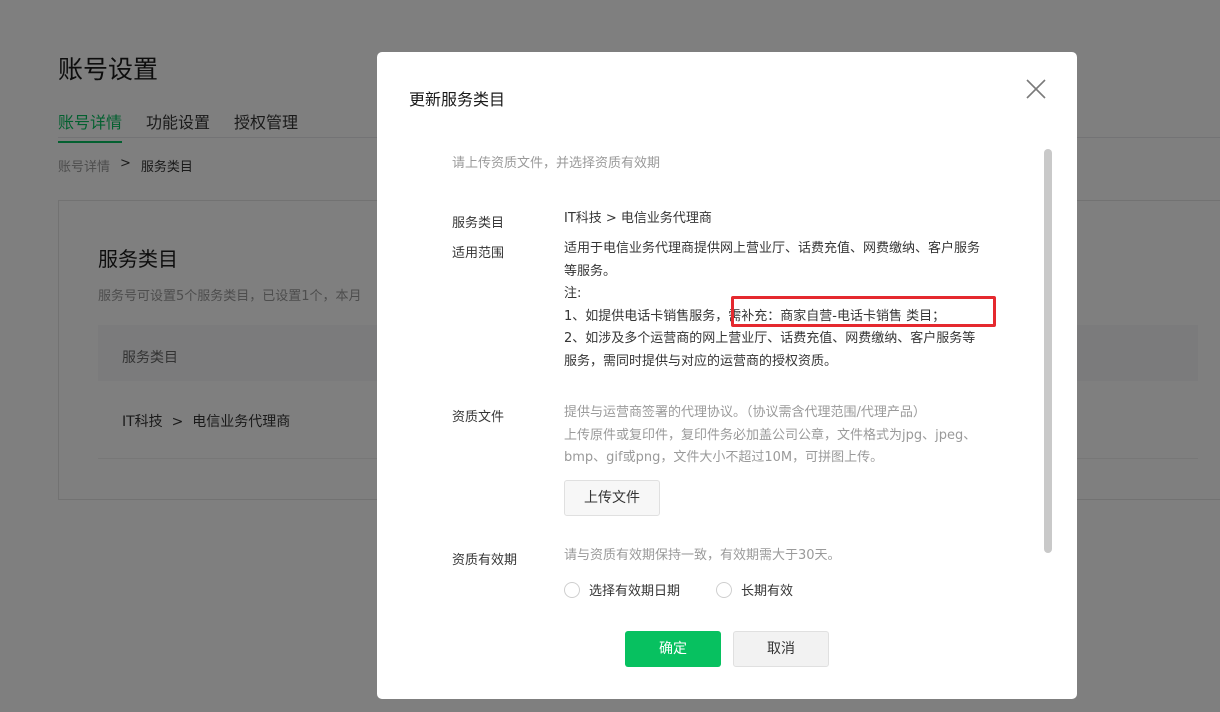  Describe the element at coordinates (745, 412) in the screenshot. I see `qualification-line: 提供与运营商签署的代理协议。（协议需含代理范围/代理产品）` at that location.